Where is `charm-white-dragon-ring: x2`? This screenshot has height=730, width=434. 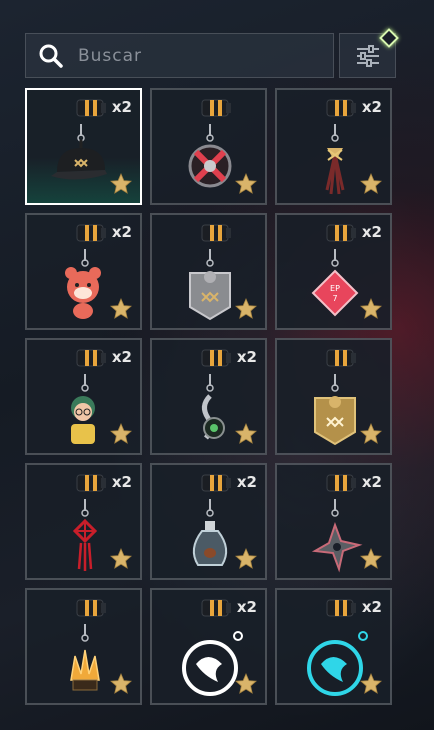 charm-white-dragon-ring: x2 is located at coordinates (208, 646).